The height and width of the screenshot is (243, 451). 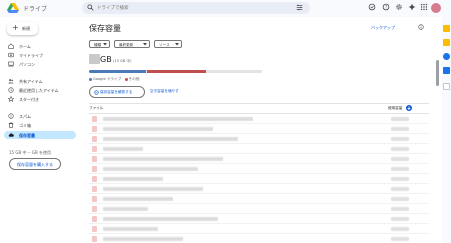 I want to click on new-button: + 新規, so click(x=22, y=28).